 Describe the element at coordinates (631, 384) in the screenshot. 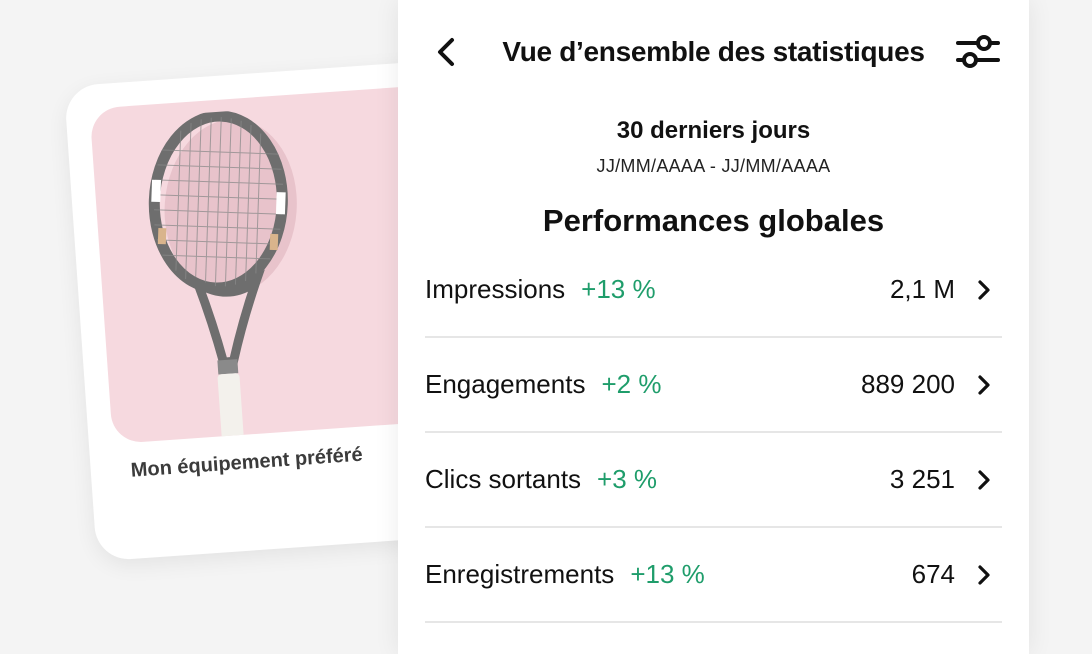

I see `metric-change: +2 %` at that location.